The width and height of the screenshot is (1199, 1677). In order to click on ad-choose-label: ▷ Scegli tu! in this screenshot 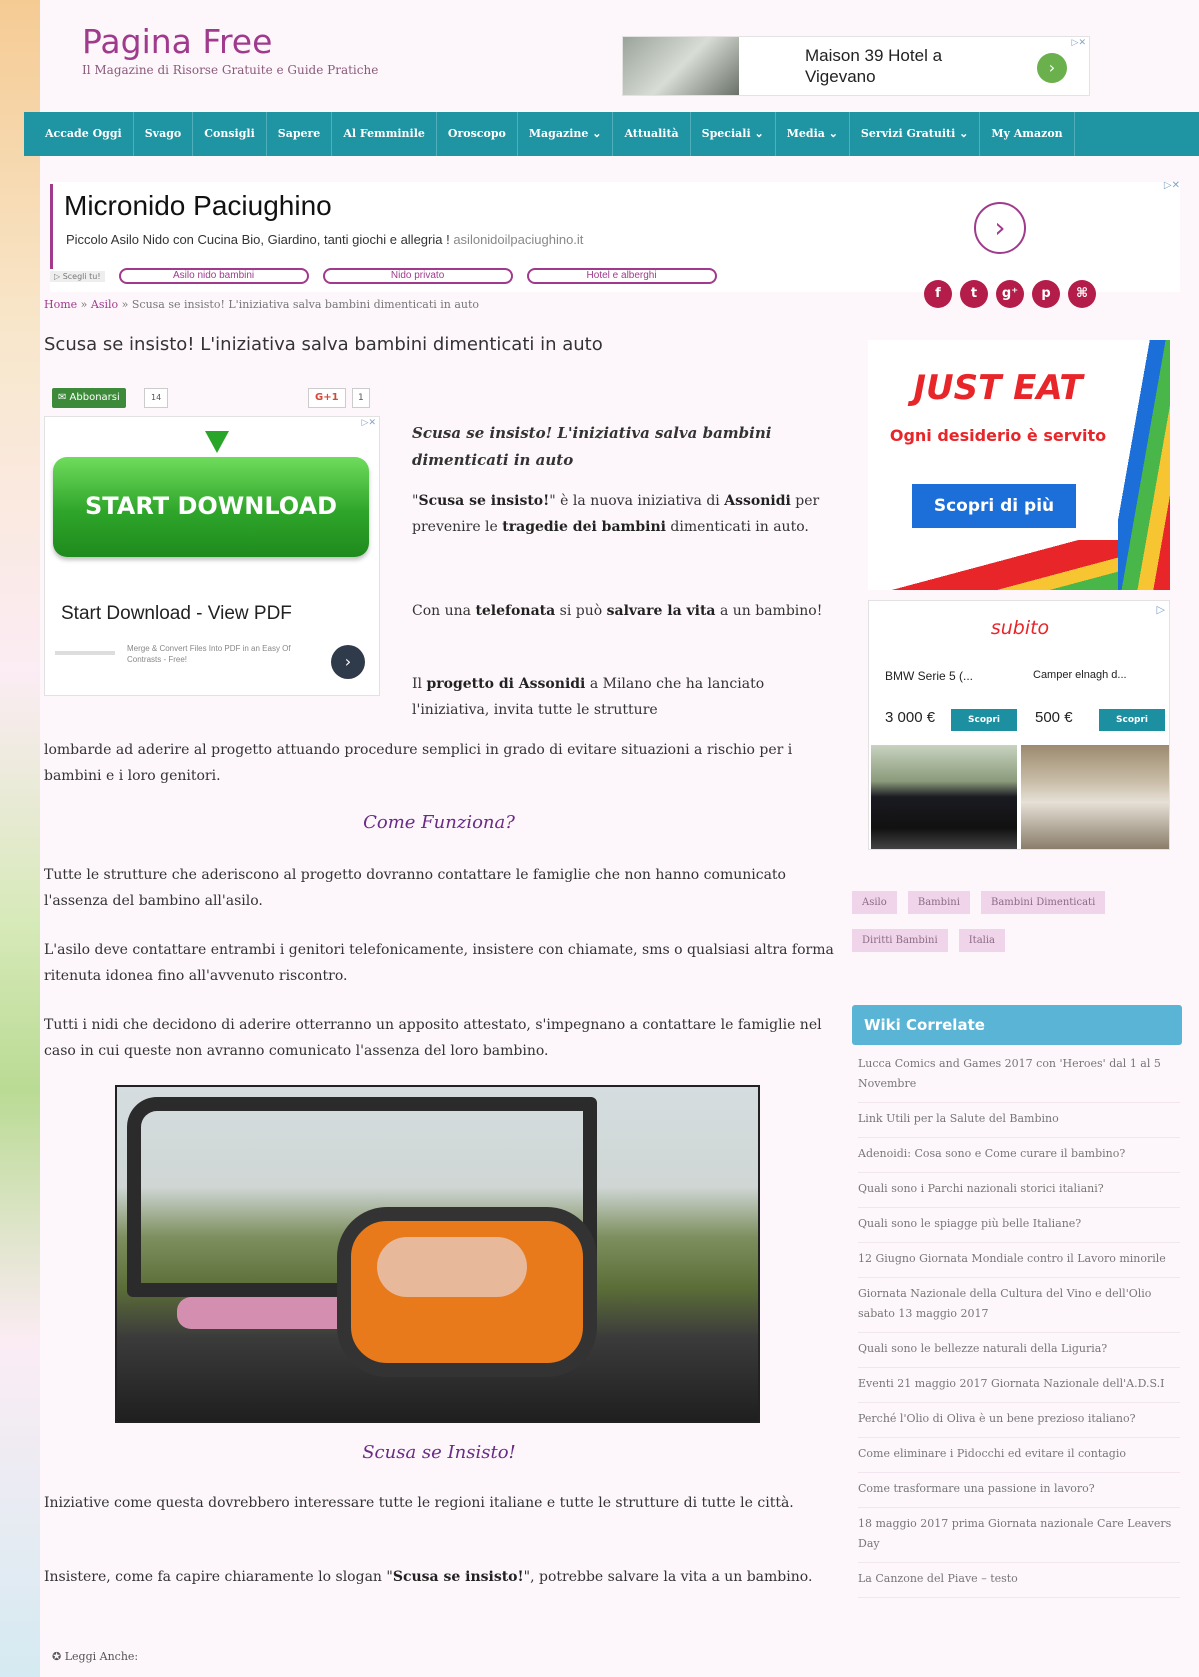, I will do `click(77, 276)`.